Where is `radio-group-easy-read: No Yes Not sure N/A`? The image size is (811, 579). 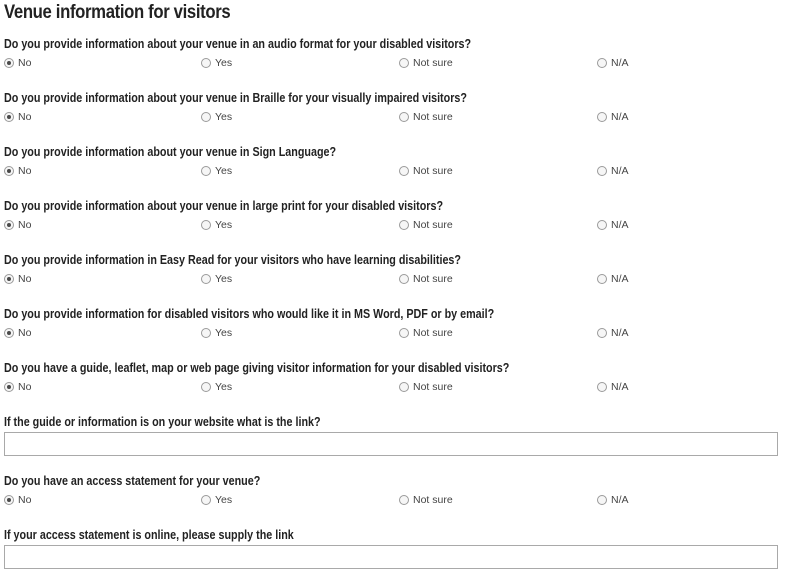 radio-group-easy-read: No Yes Not sure N/A is located at coordinates (405, 280).